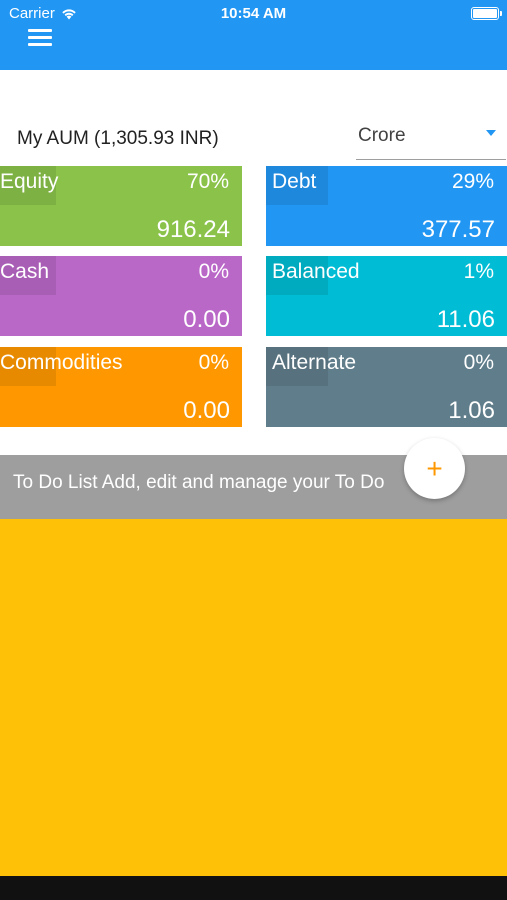  I want to click on tile-commodities: Commodities 0% 0.00, so click(121, 387).